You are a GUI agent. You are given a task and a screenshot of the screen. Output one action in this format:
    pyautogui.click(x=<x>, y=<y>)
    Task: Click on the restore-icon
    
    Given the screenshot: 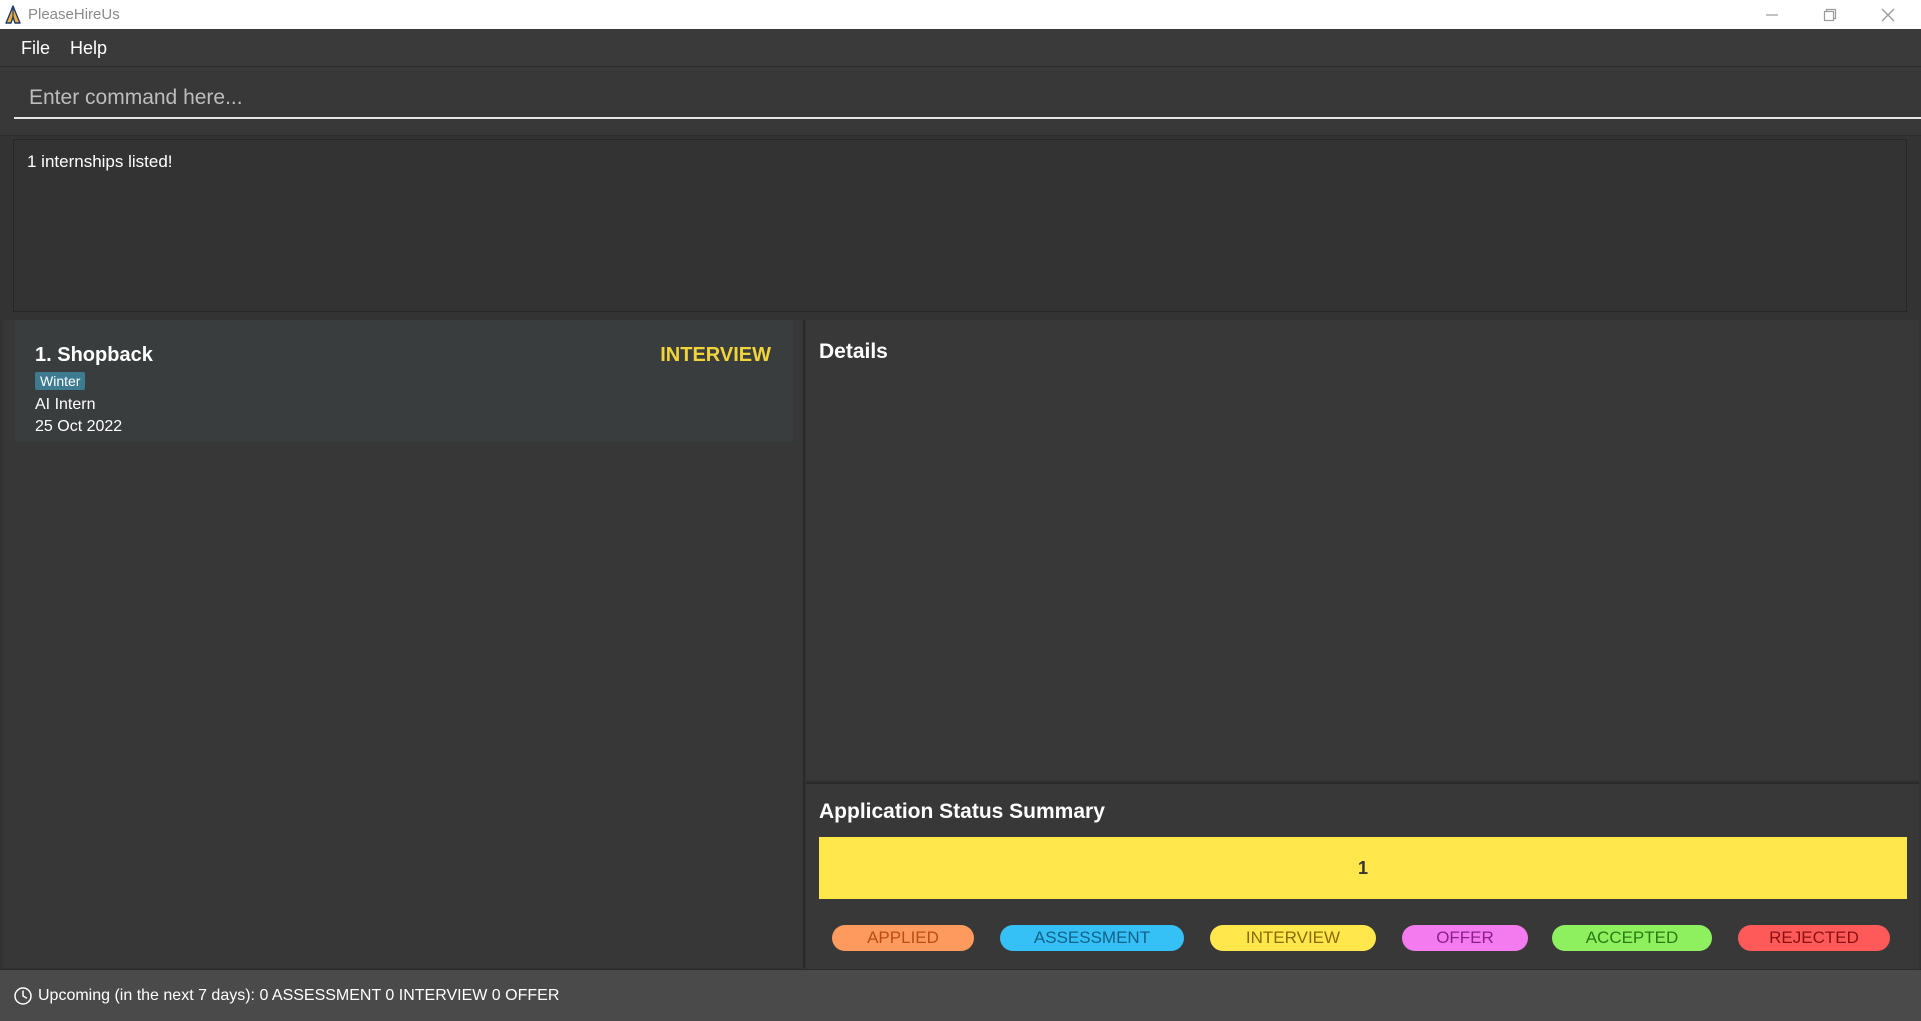 What is the action you would take?
    pyautogui.click(x=1830, y=14)
    